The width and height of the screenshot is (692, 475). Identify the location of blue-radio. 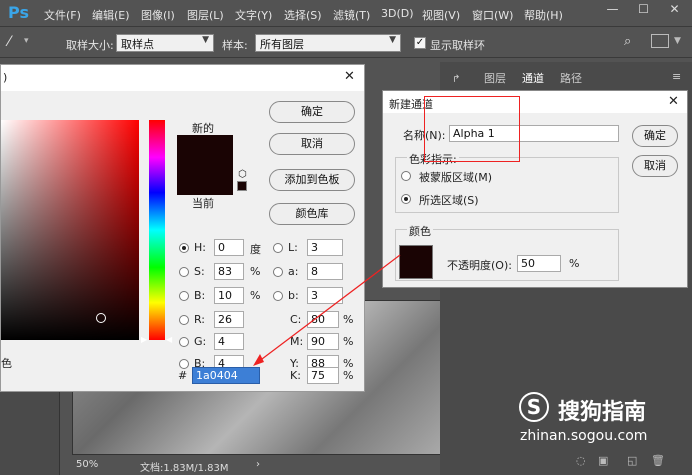
(184, 364).